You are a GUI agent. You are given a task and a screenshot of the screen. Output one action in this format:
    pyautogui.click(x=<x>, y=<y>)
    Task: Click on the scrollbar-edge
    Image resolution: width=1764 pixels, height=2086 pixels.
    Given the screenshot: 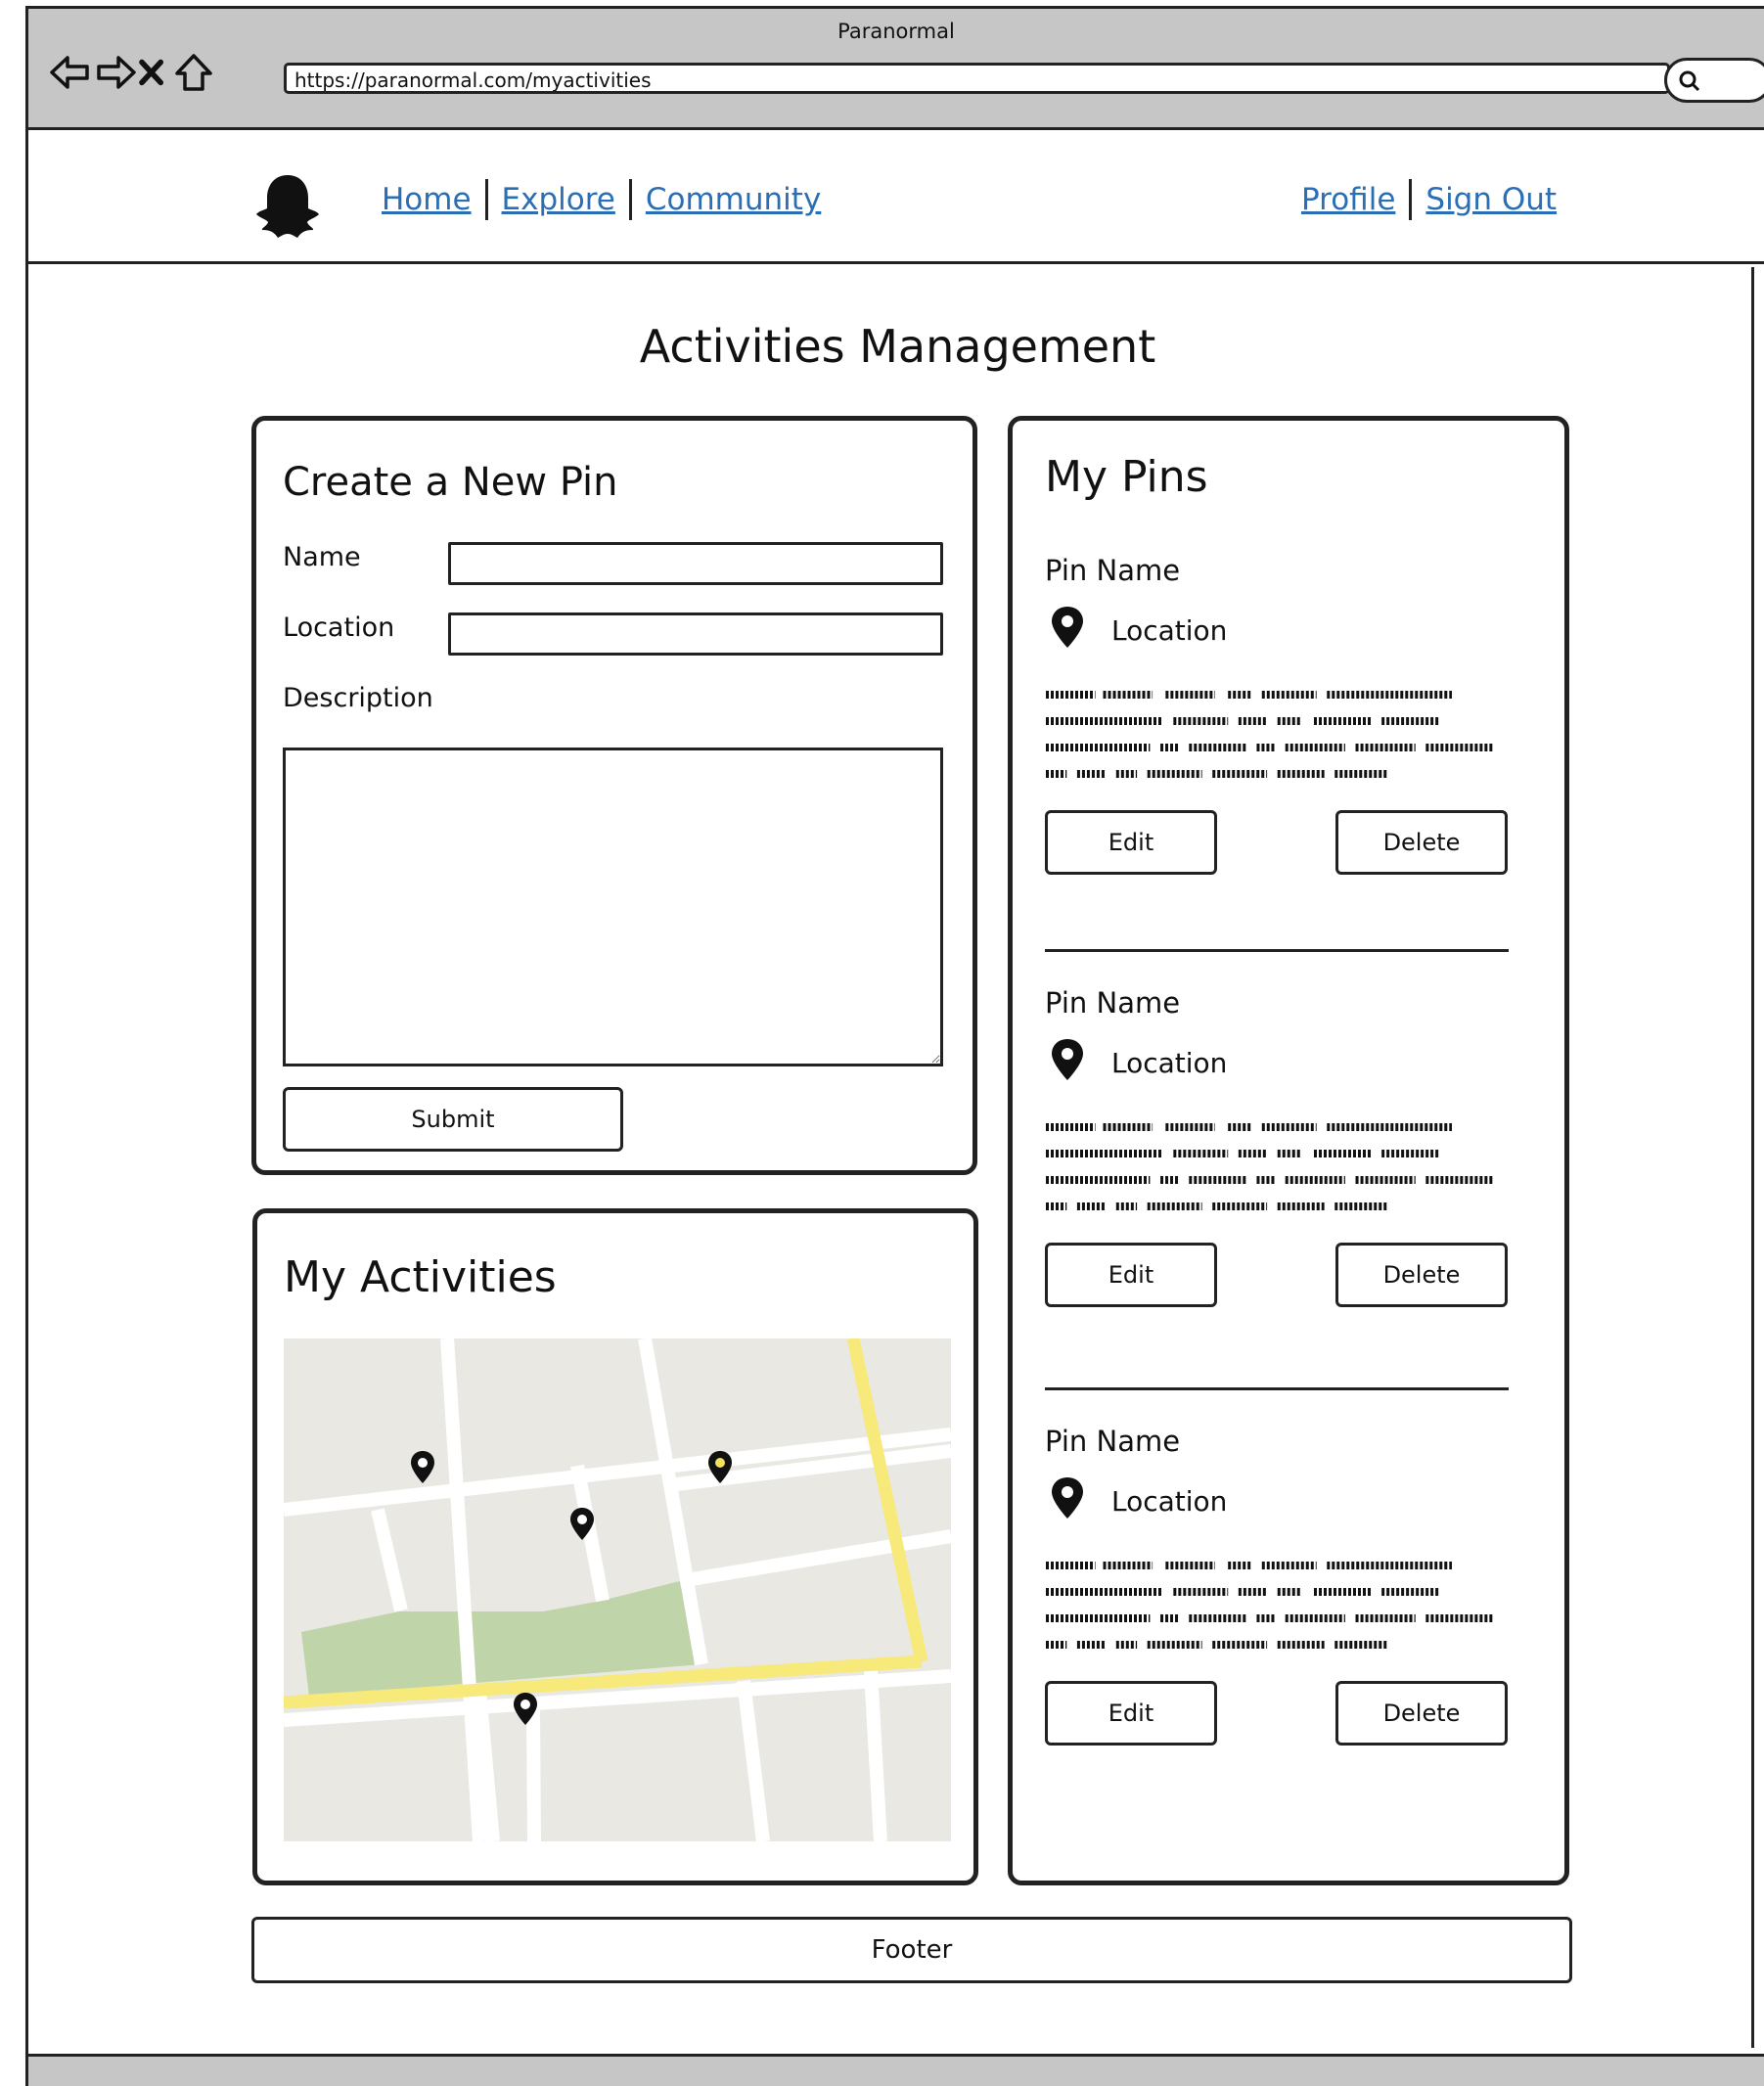 What is the action you would take?
    pyautogui.click(x=1752, y=1157)
    